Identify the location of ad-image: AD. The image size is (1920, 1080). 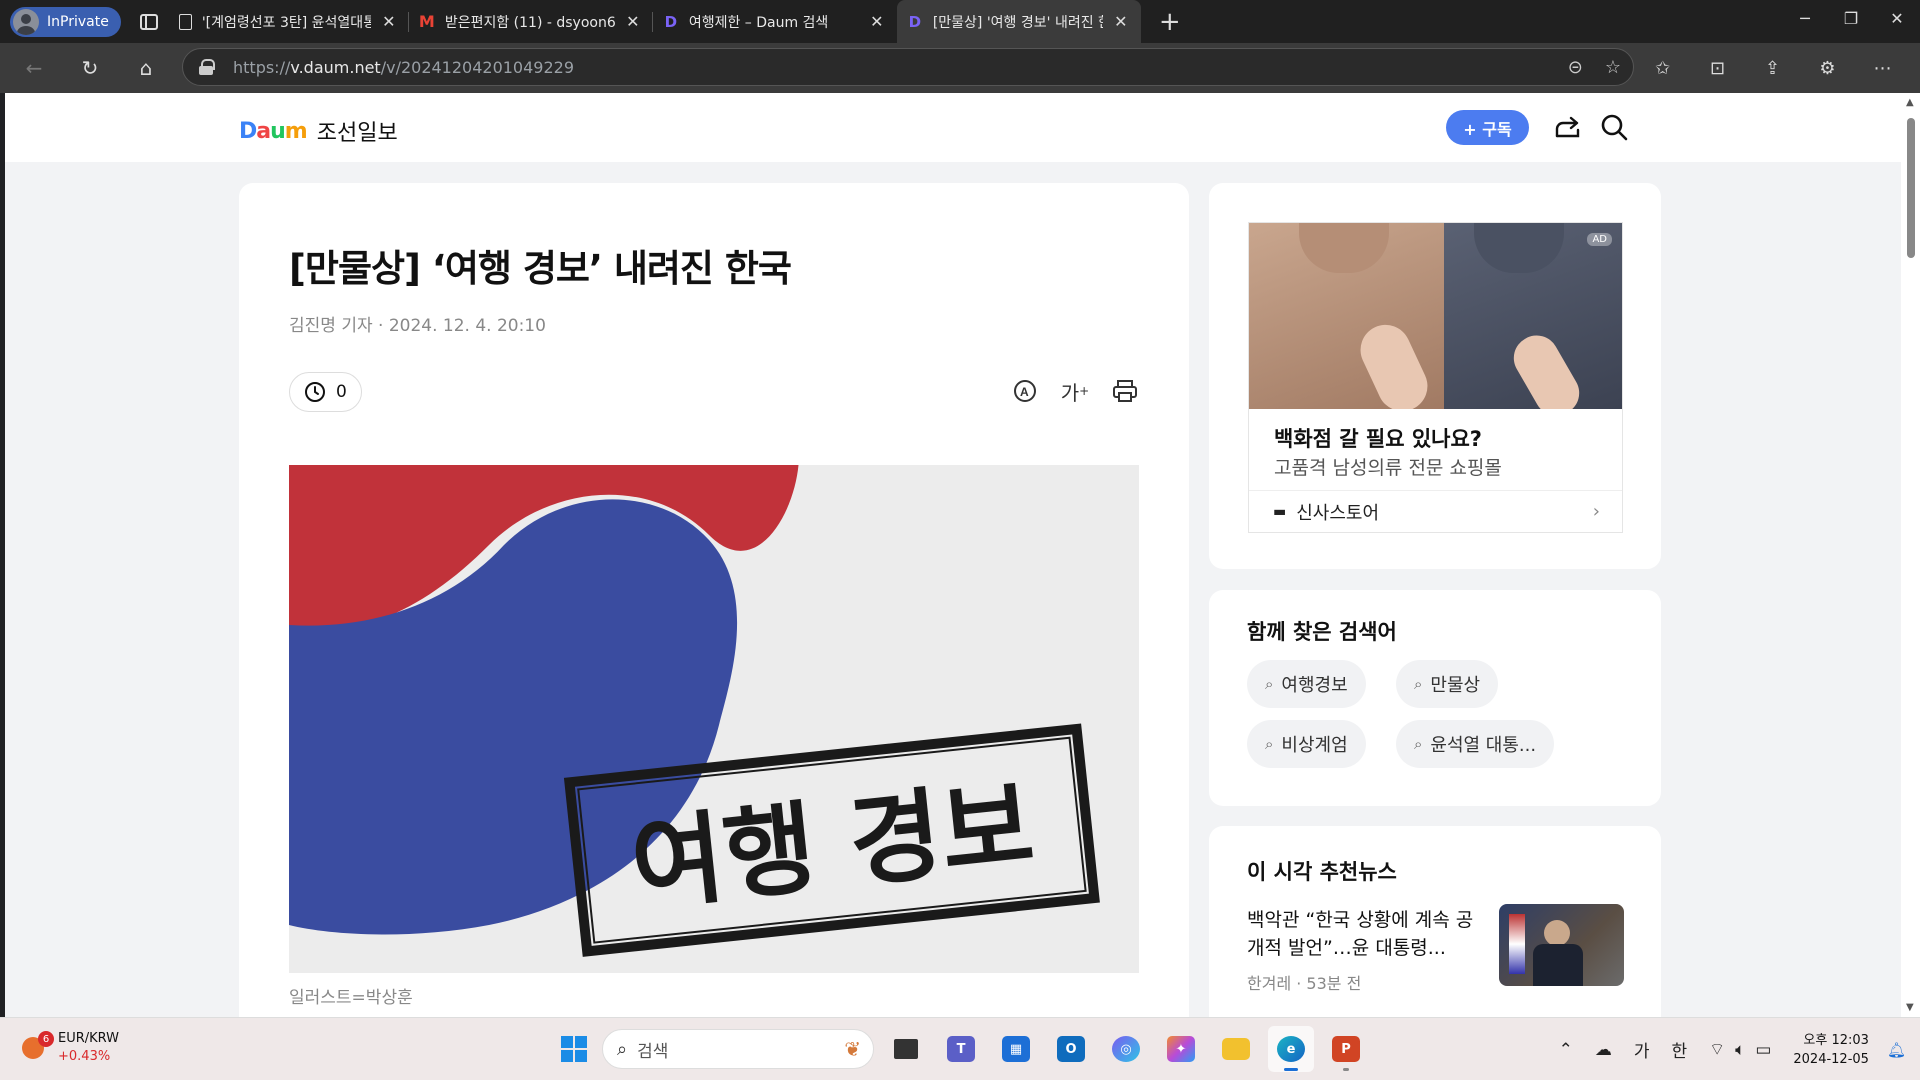
(1435, 316).